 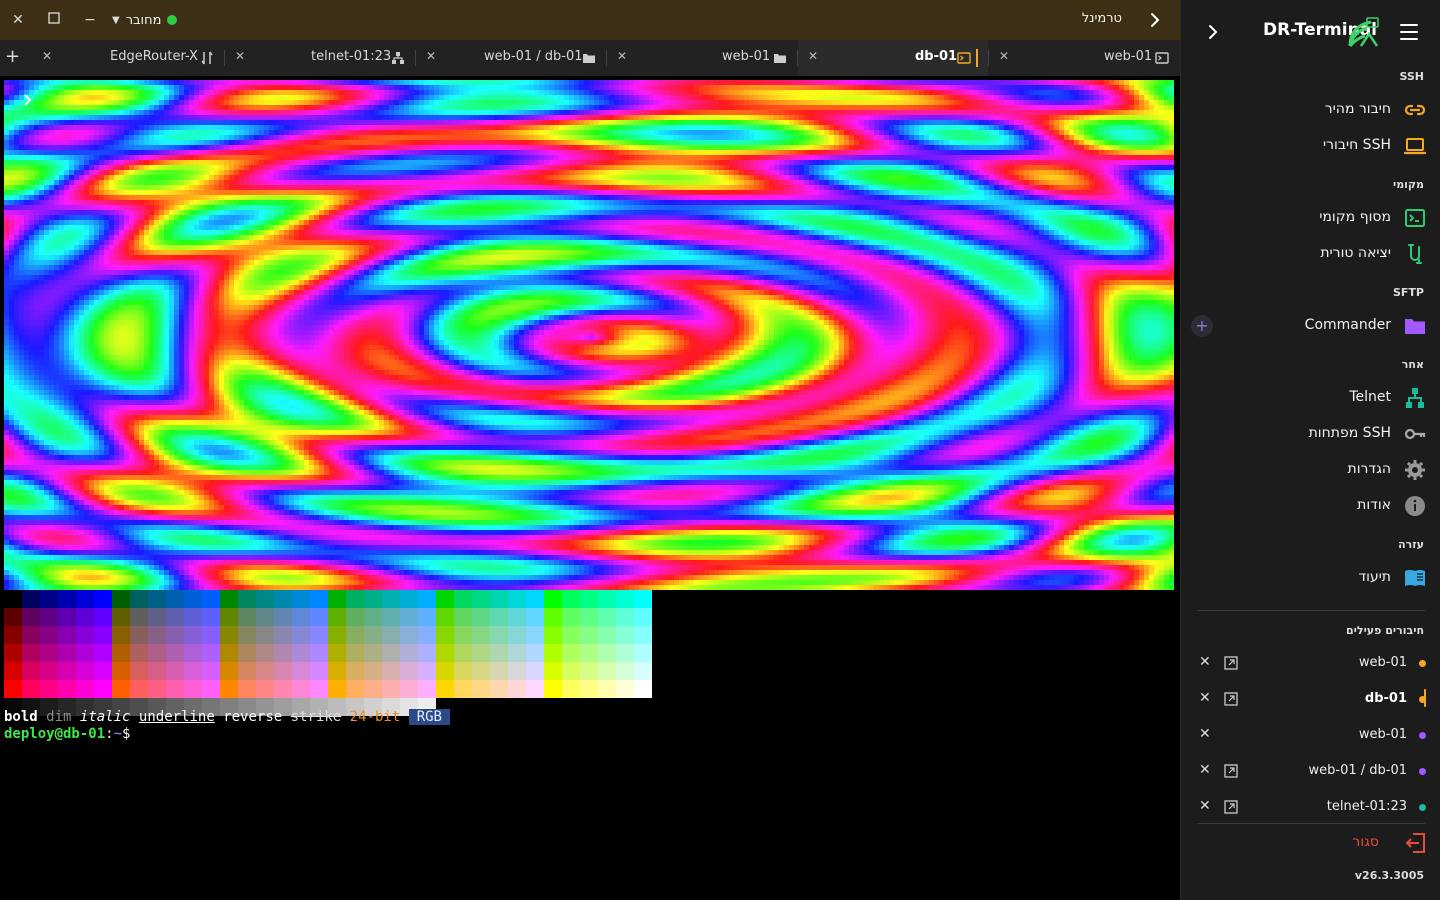 I want to click on maximize-icon, so click(x=54, y=18).